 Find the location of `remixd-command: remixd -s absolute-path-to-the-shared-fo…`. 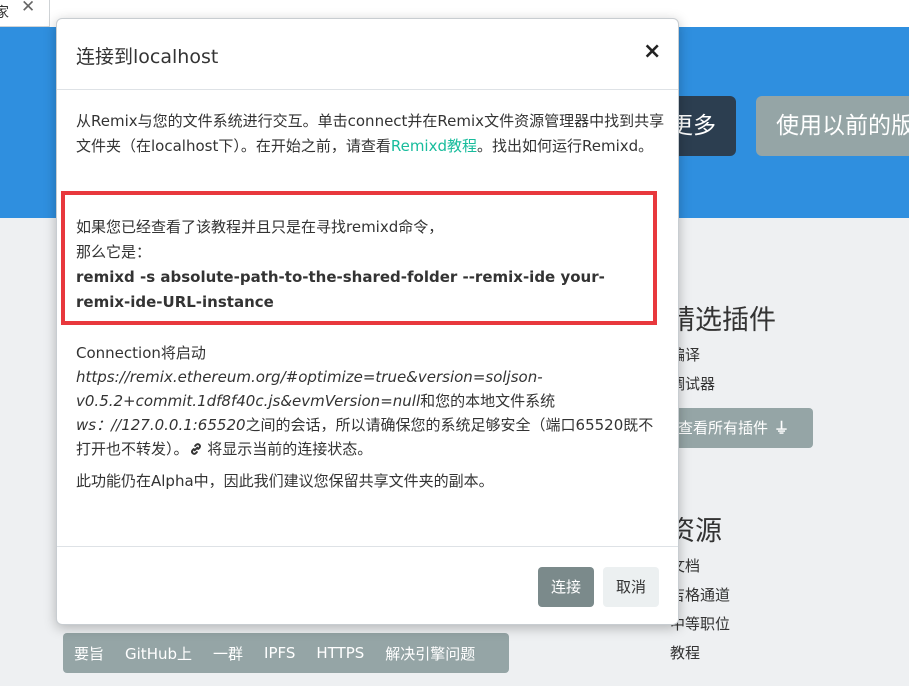

remixd-command: remixd -s absolute-path-to-the-shared-fo… is located at coordinates (340, 289).